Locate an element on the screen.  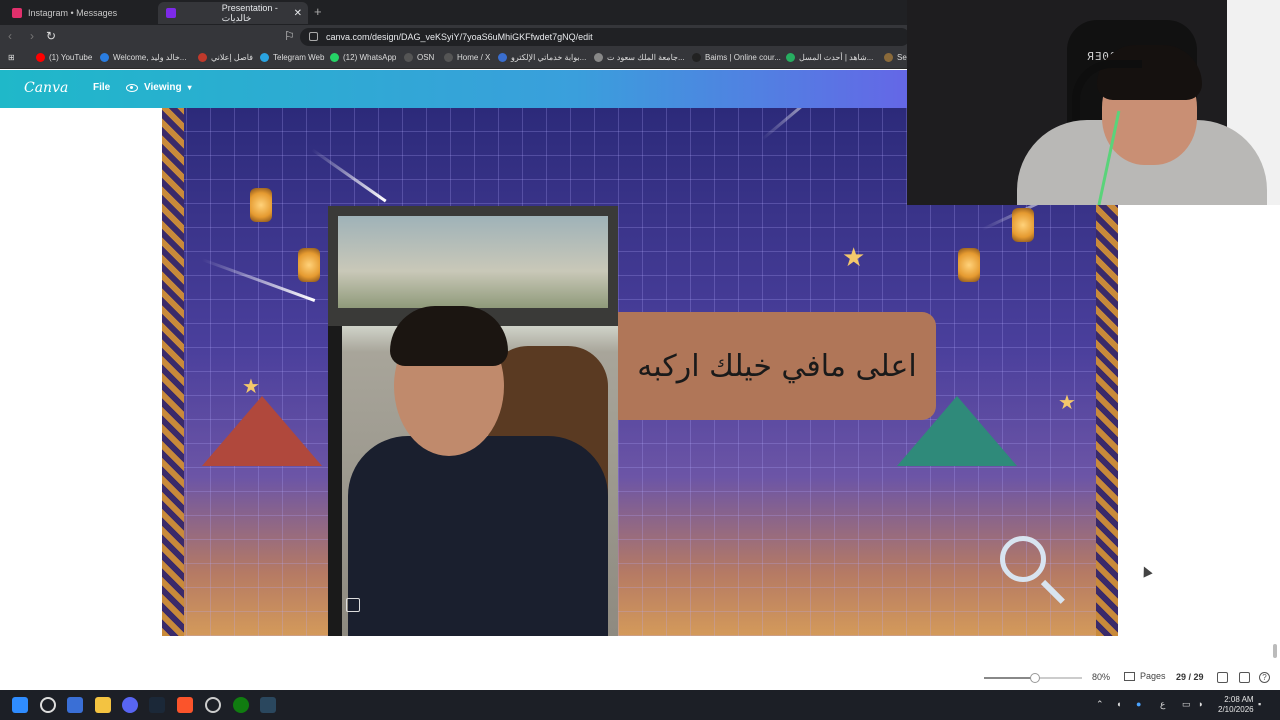
pages-label: Pages is located at coordinates (1153, 676).